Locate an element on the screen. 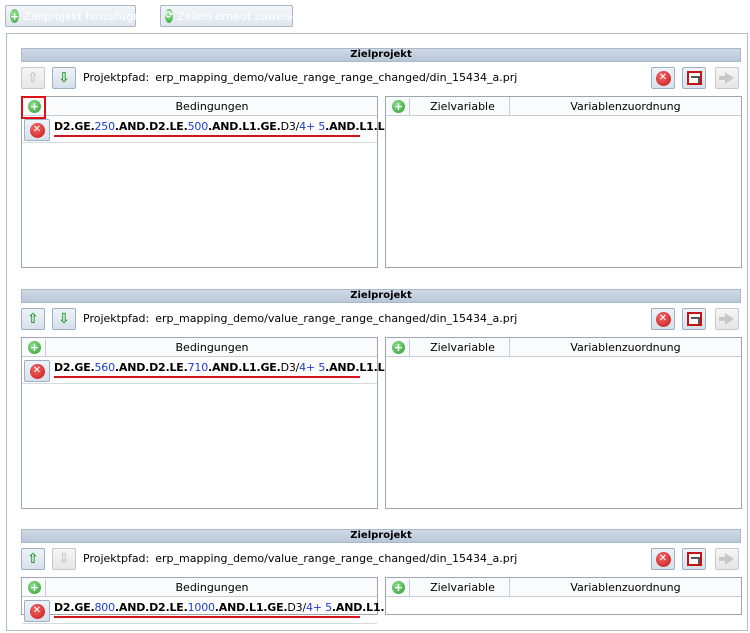 The height and width of the screenshot is (633, 750). add-target-project-button: + Zielprojekt hinzufügen is located at coordinates (76, 16).